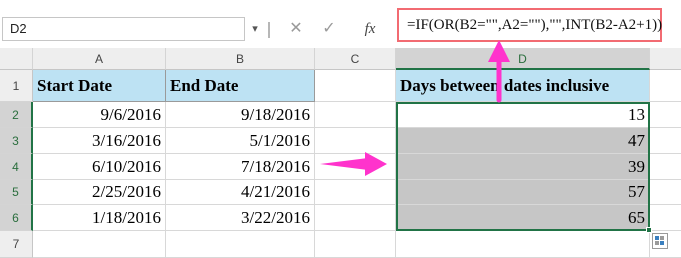 The height and width of the screenshot is (258, 681). I want to click on annotation-arrows, so click(415, 108).